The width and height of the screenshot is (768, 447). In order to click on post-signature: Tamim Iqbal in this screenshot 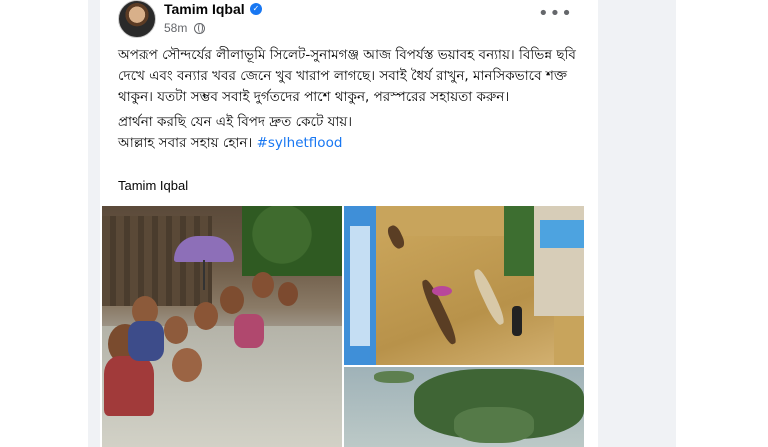, I will do `click(153, 185)`.